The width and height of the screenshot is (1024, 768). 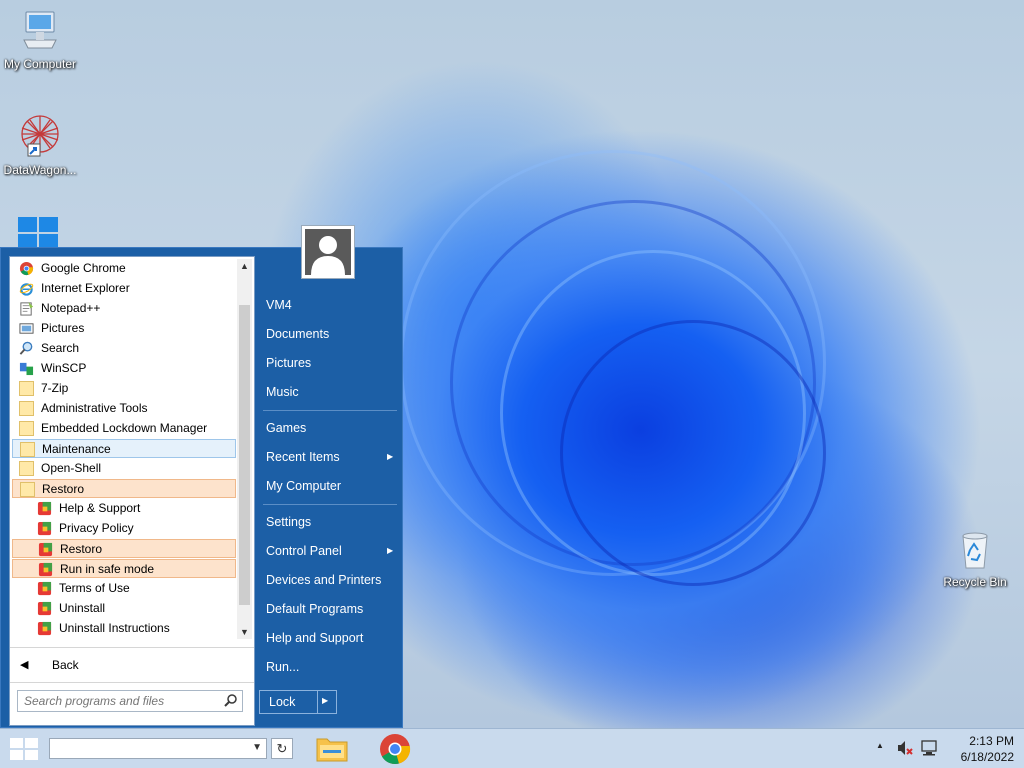 I want to click on right-item-games: Games, so click(x=286, y=428).